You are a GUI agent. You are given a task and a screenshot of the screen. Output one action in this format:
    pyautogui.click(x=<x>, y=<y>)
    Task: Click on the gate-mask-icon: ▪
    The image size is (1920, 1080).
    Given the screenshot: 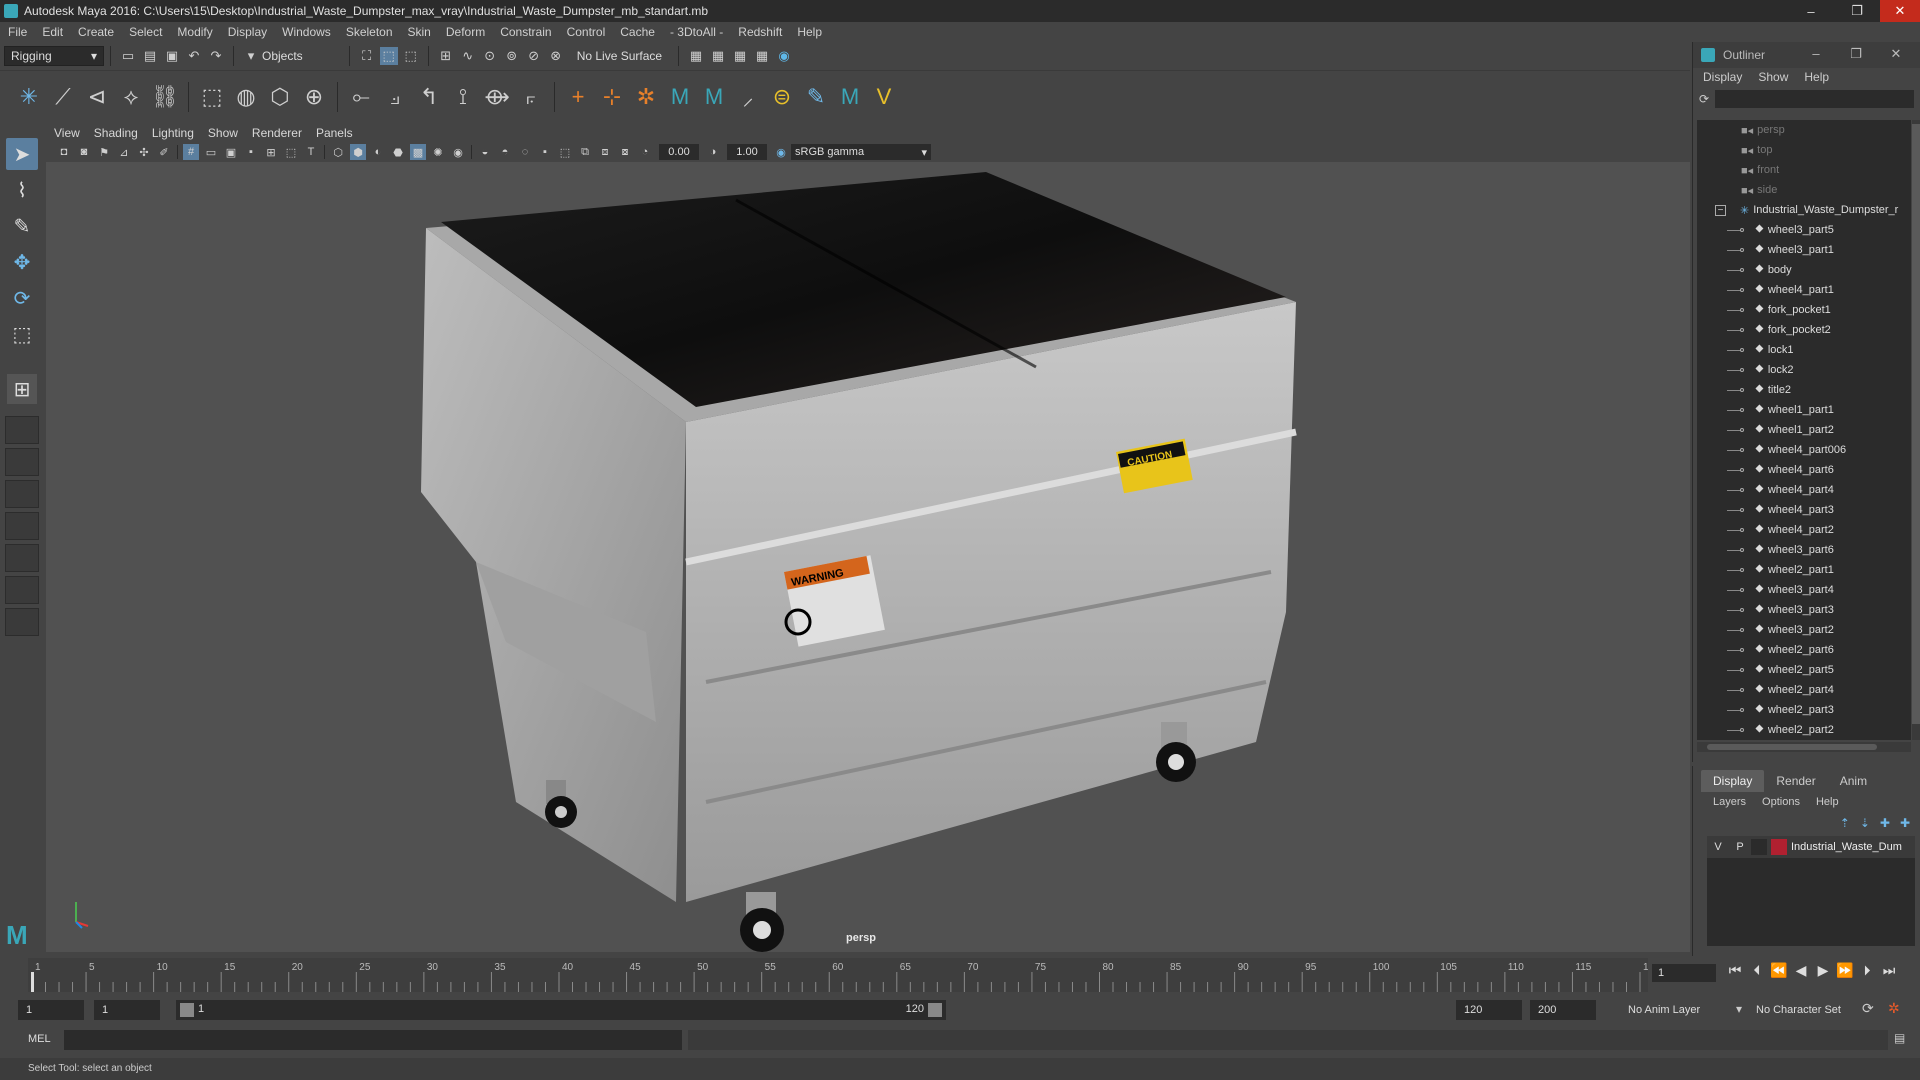 What is the action you would take?
    pyautogui.click(x=251, y=152)
    